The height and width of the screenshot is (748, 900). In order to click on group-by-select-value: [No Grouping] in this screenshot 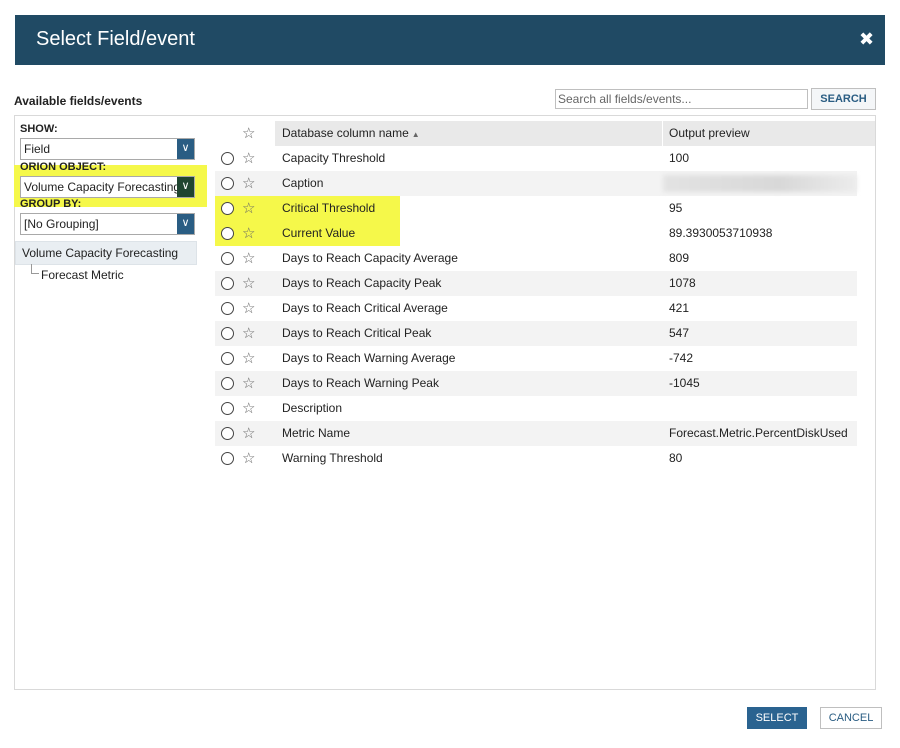, I will do `click(61, 224)`.